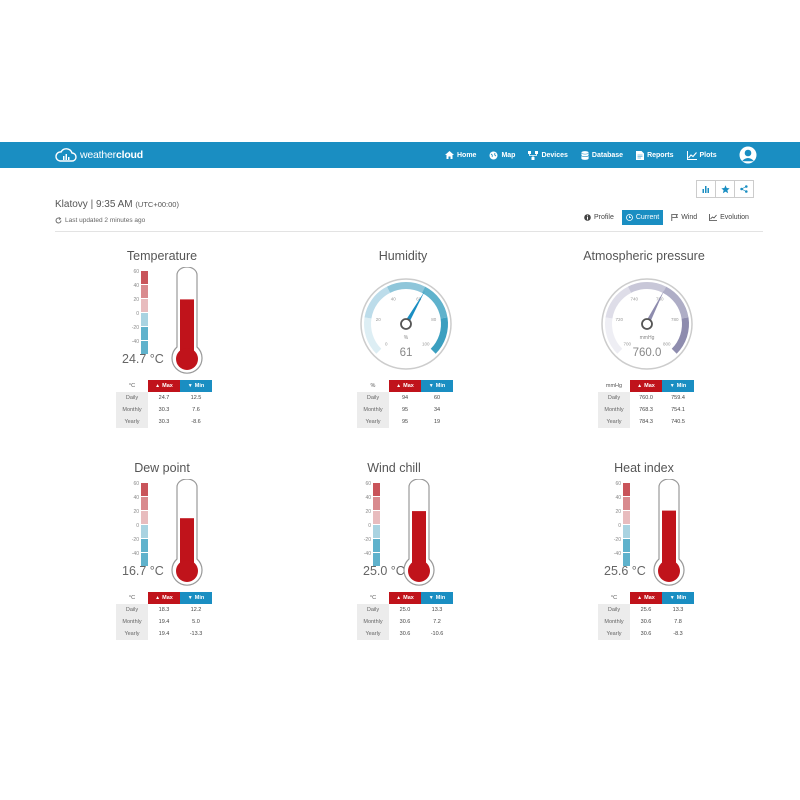 This screenshot has height=800, width=800. I want to click on scale-tick: -20, so click(135, 328).